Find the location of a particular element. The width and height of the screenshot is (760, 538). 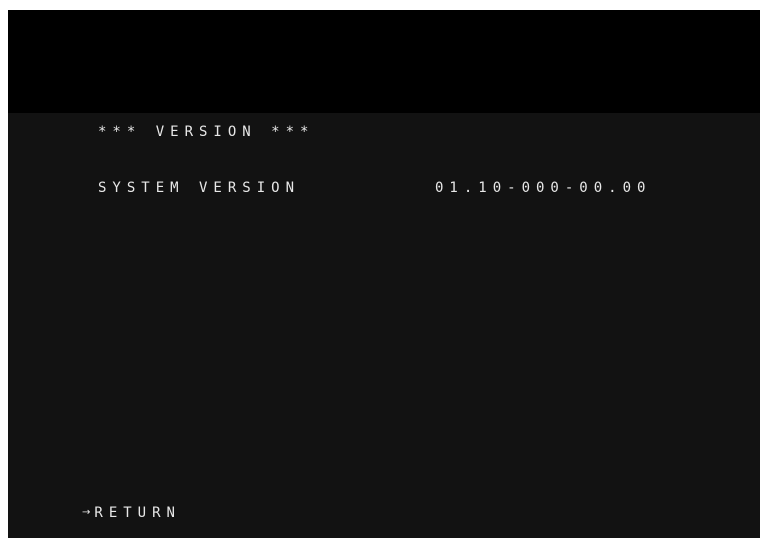

menu-title: *** VERSION *** is located at coordinates (206, 132).